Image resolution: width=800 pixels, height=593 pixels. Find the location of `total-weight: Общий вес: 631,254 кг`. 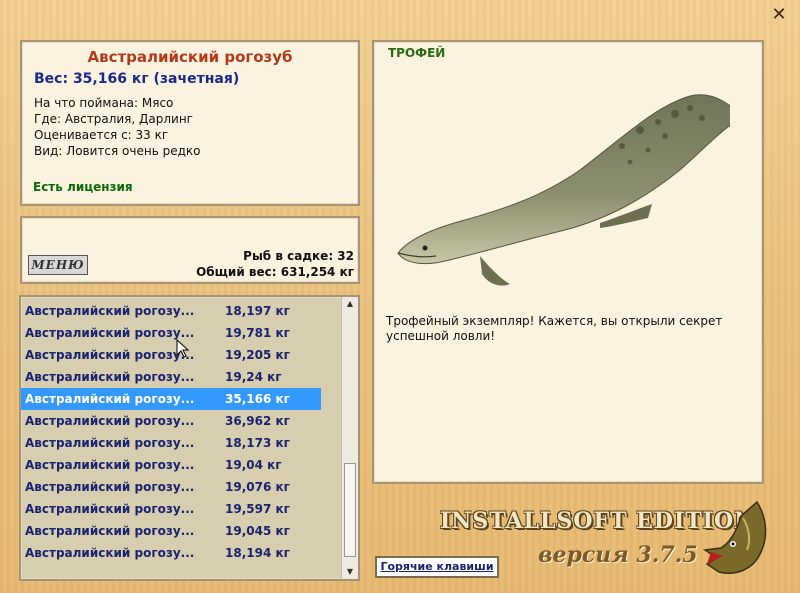

total-weight: Общий вес: 631,254 кг is located at coordinates (275, 272).